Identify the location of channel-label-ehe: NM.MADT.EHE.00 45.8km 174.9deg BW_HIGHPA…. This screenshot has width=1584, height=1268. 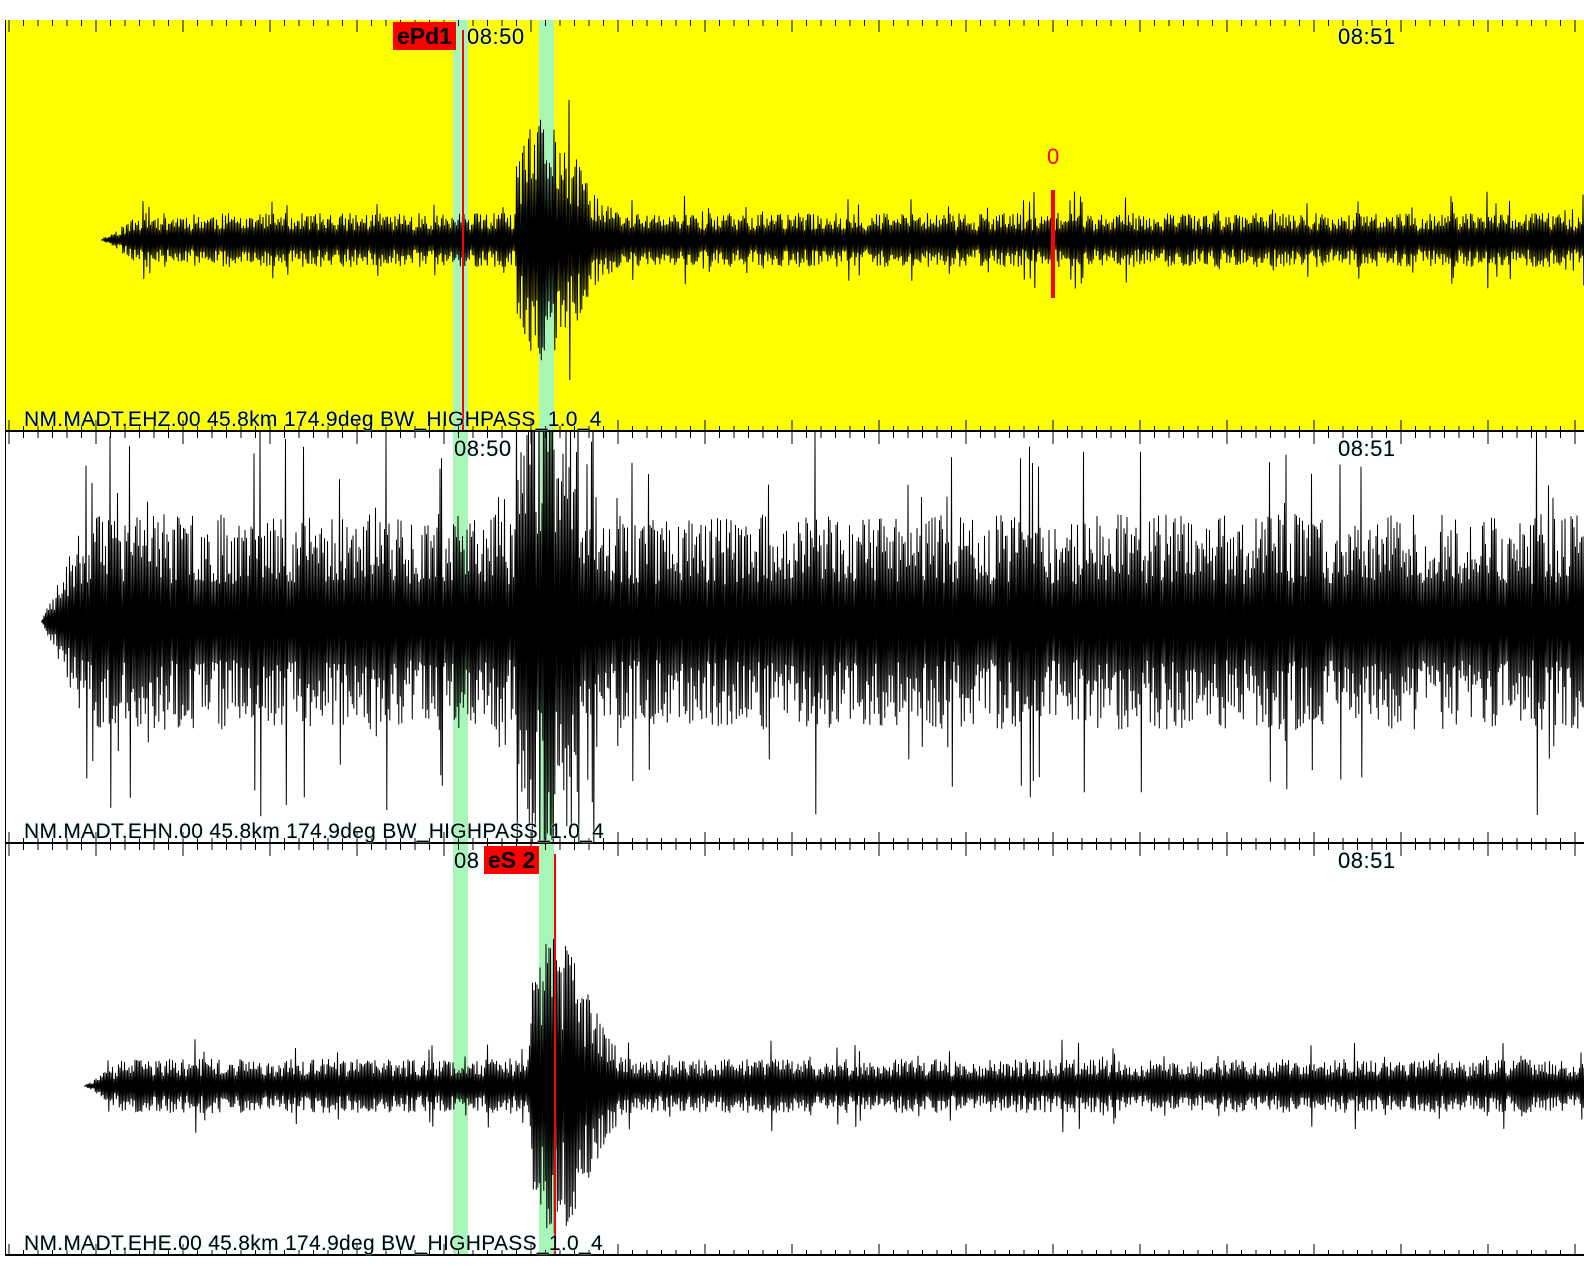
(313, 1243).